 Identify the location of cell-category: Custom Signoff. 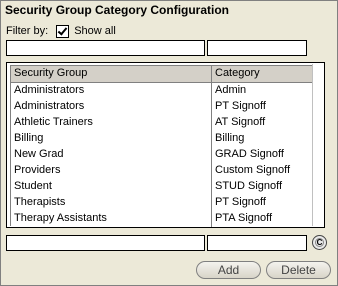
(253, 170).